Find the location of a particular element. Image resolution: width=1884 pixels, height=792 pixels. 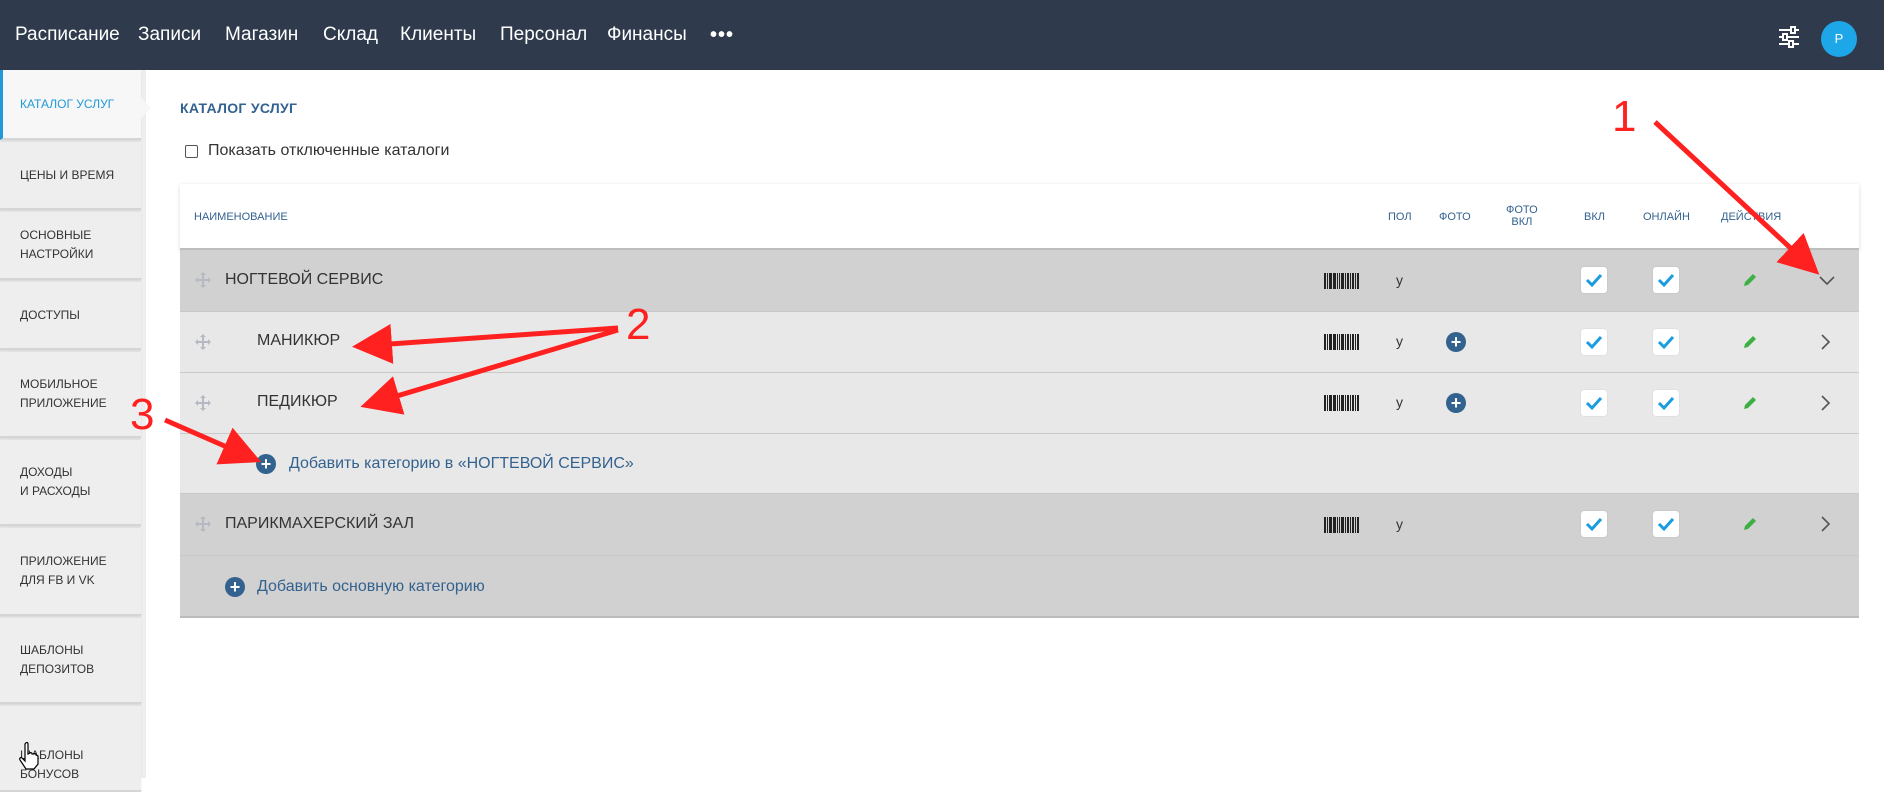

row-name: ПЕДИКЮР is located at coordinates (297, 401).